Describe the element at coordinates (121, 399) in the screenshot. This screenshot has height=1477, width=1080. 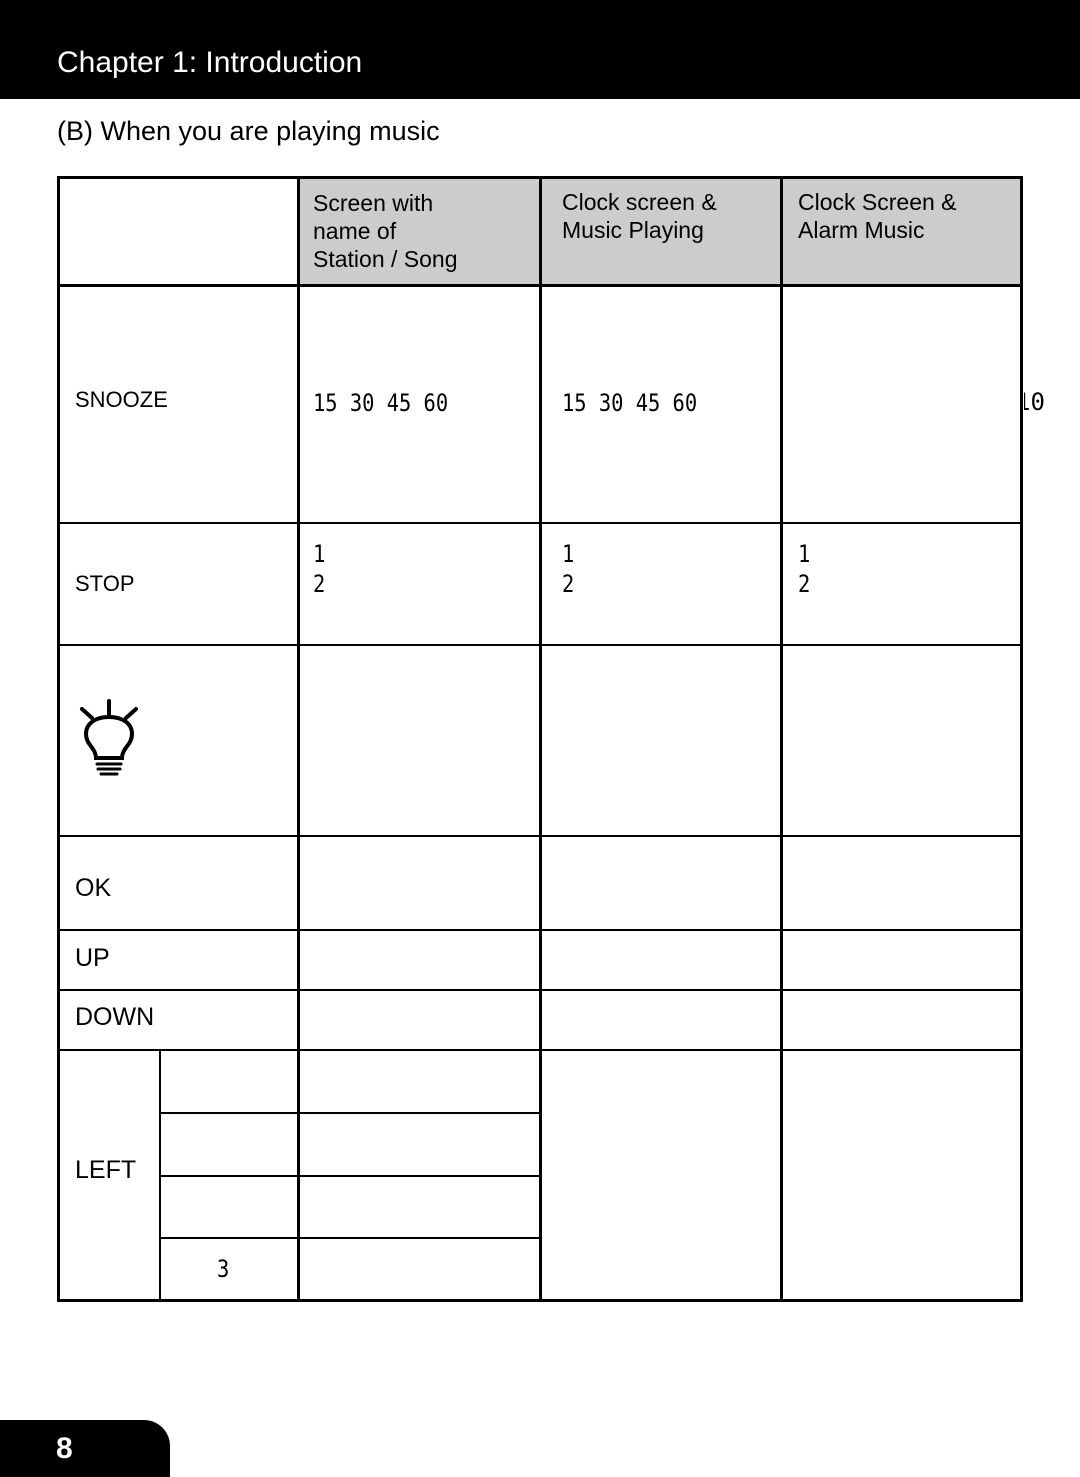
I see `row-label-snooze: SNOOZE` at that location.